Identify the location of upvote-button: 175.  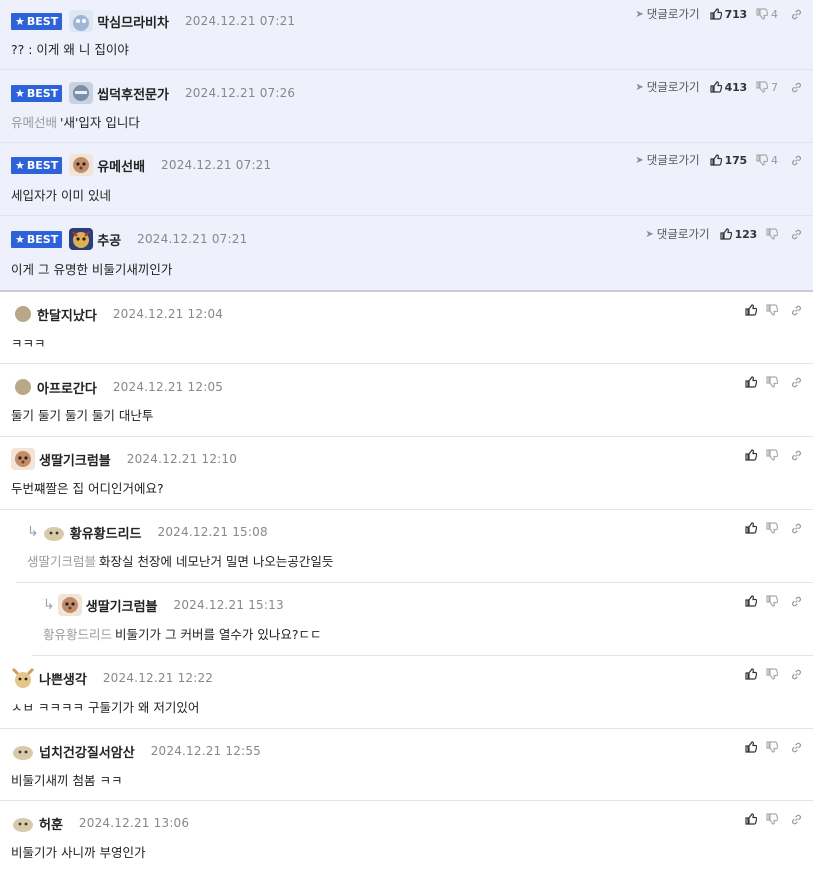
(728, 160).